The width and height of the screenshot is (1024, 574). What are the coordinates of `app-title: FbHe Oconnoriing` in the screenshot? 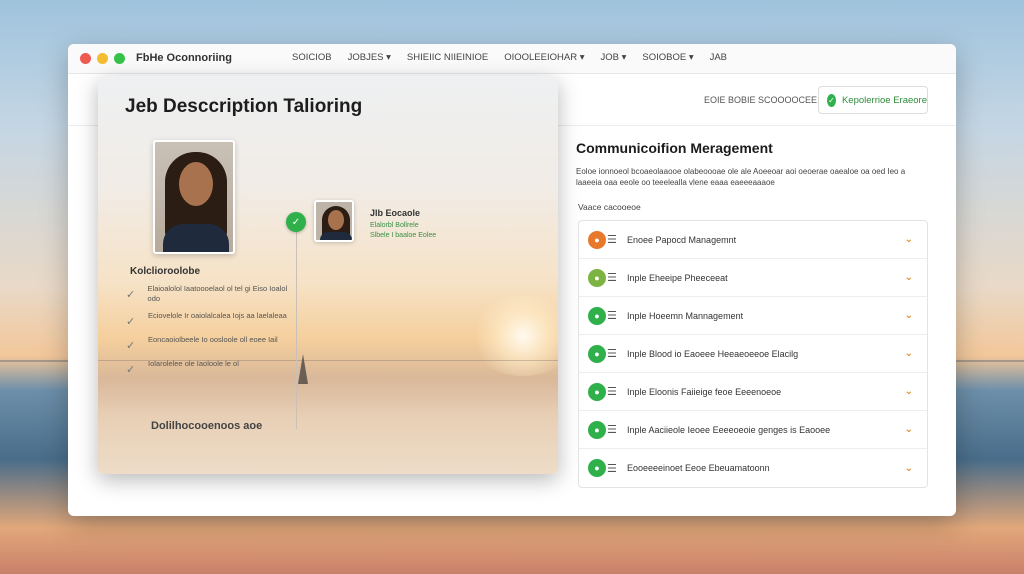 It's located at (184, 58).